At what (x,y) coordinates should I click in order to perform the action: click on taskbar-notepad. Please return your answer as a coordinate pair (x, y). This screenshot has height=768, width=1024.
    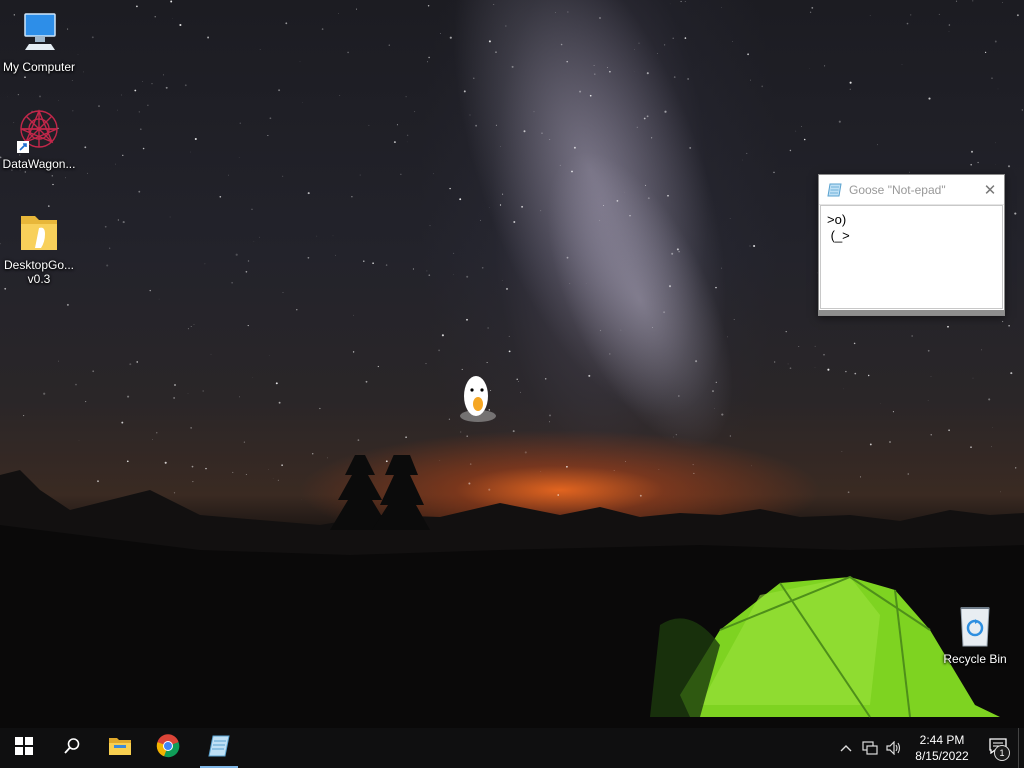
    Looking at the image, I should click on (219, 748).